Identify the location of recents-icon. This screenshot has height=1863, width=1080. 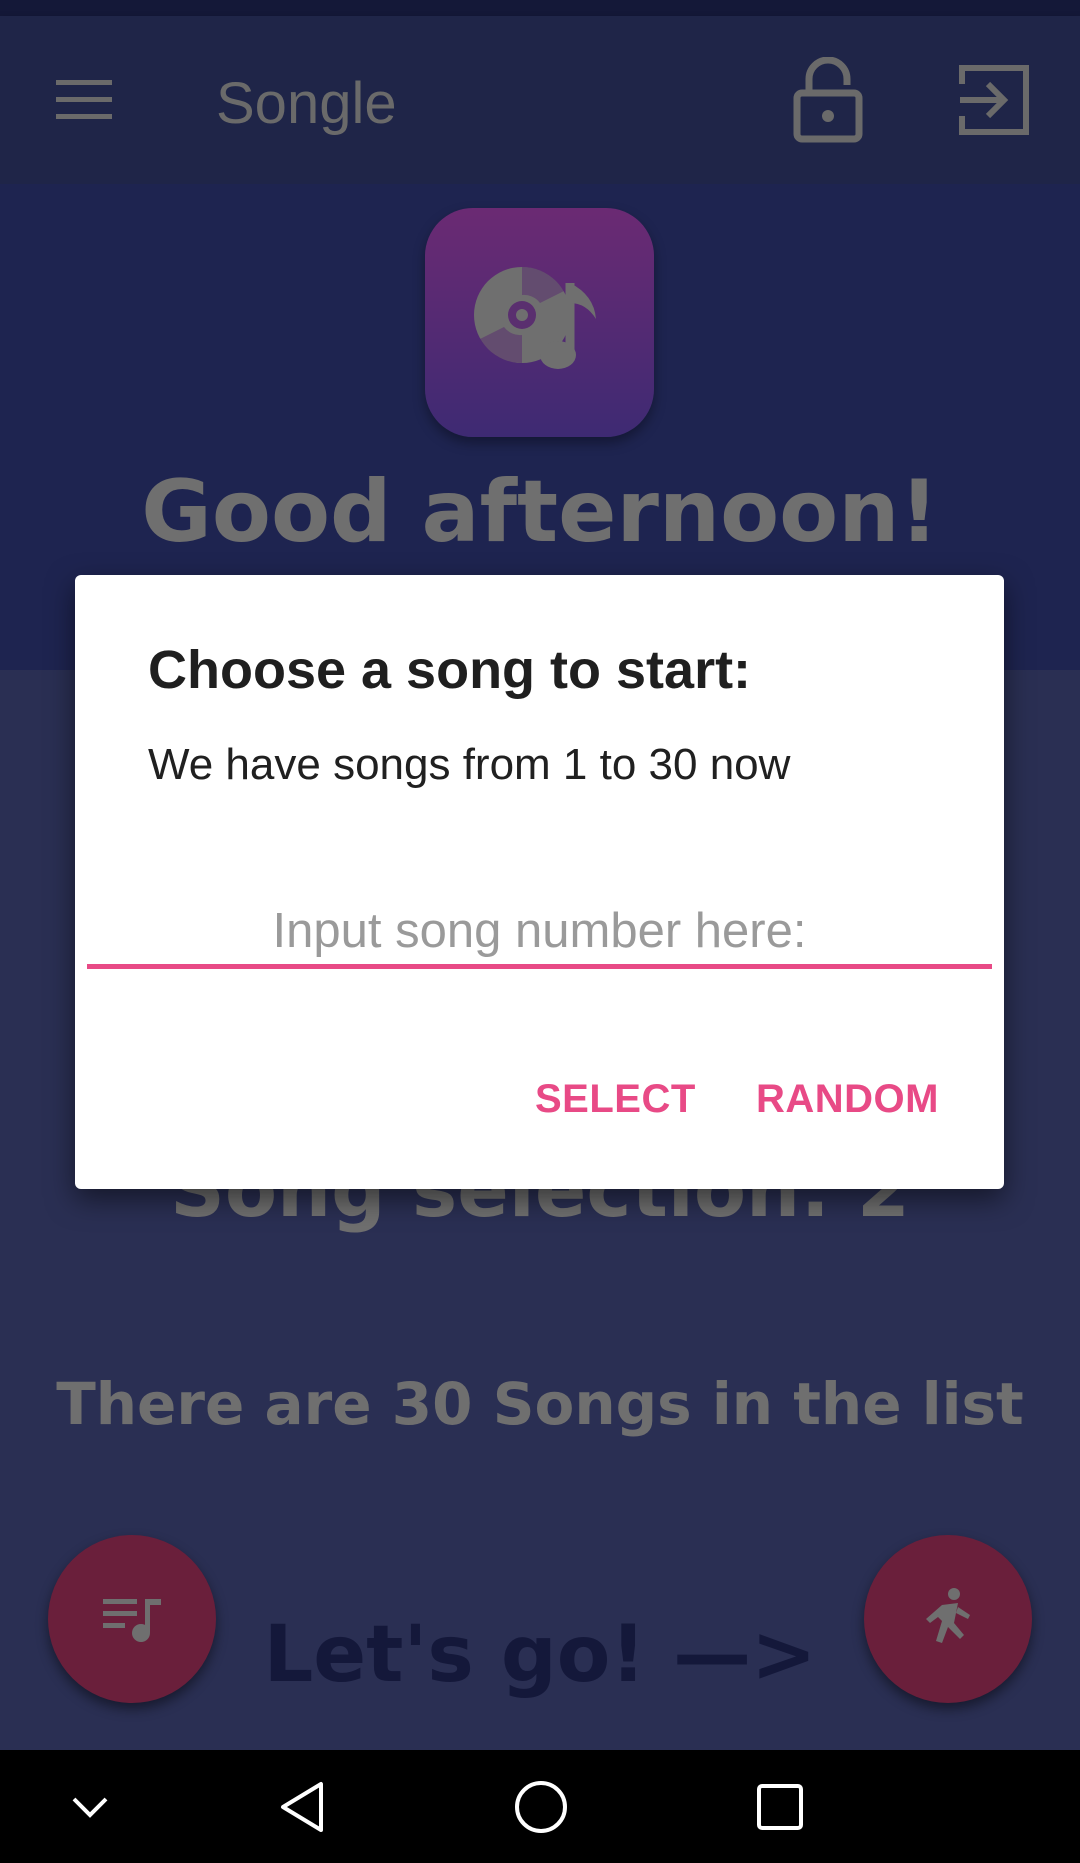
(780, 1807).